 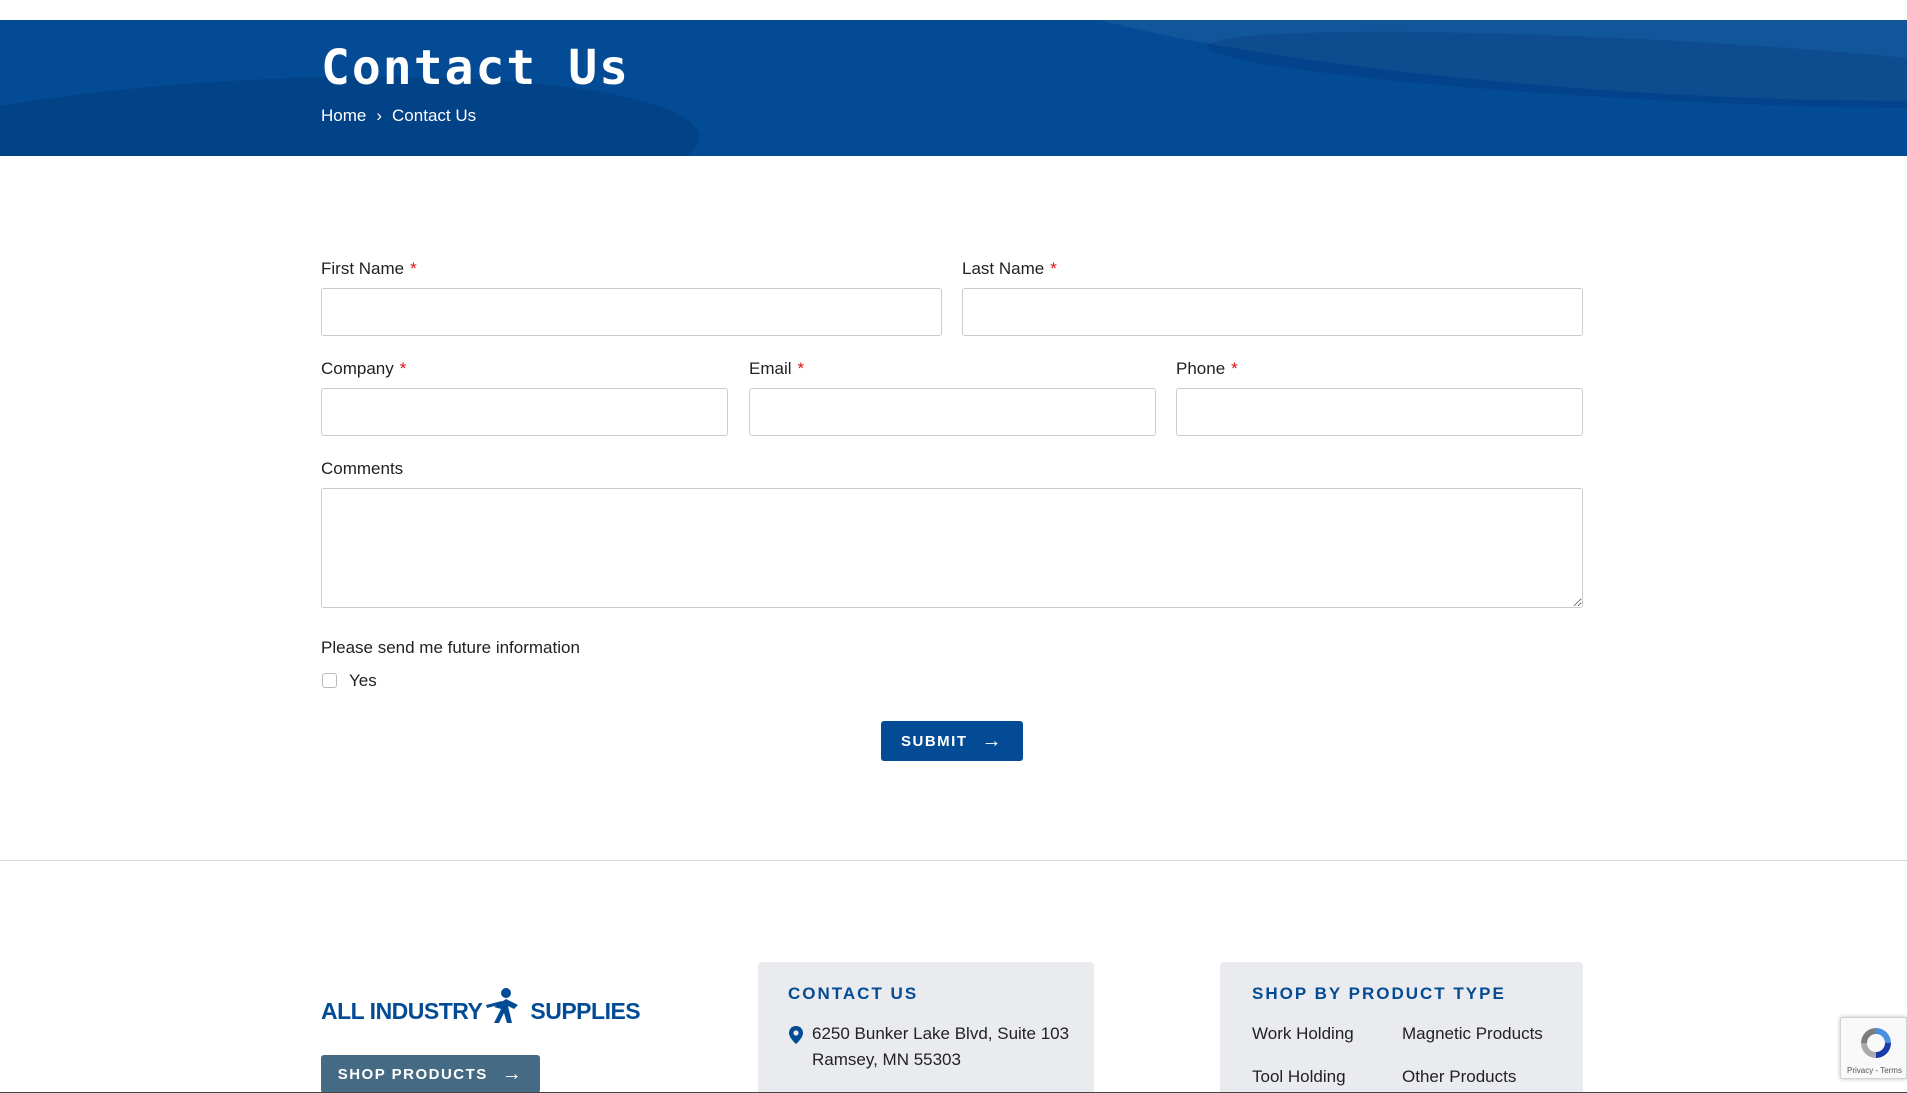 I want to click on breadcrumb-home-link: Home, so click(x=343, y=116).